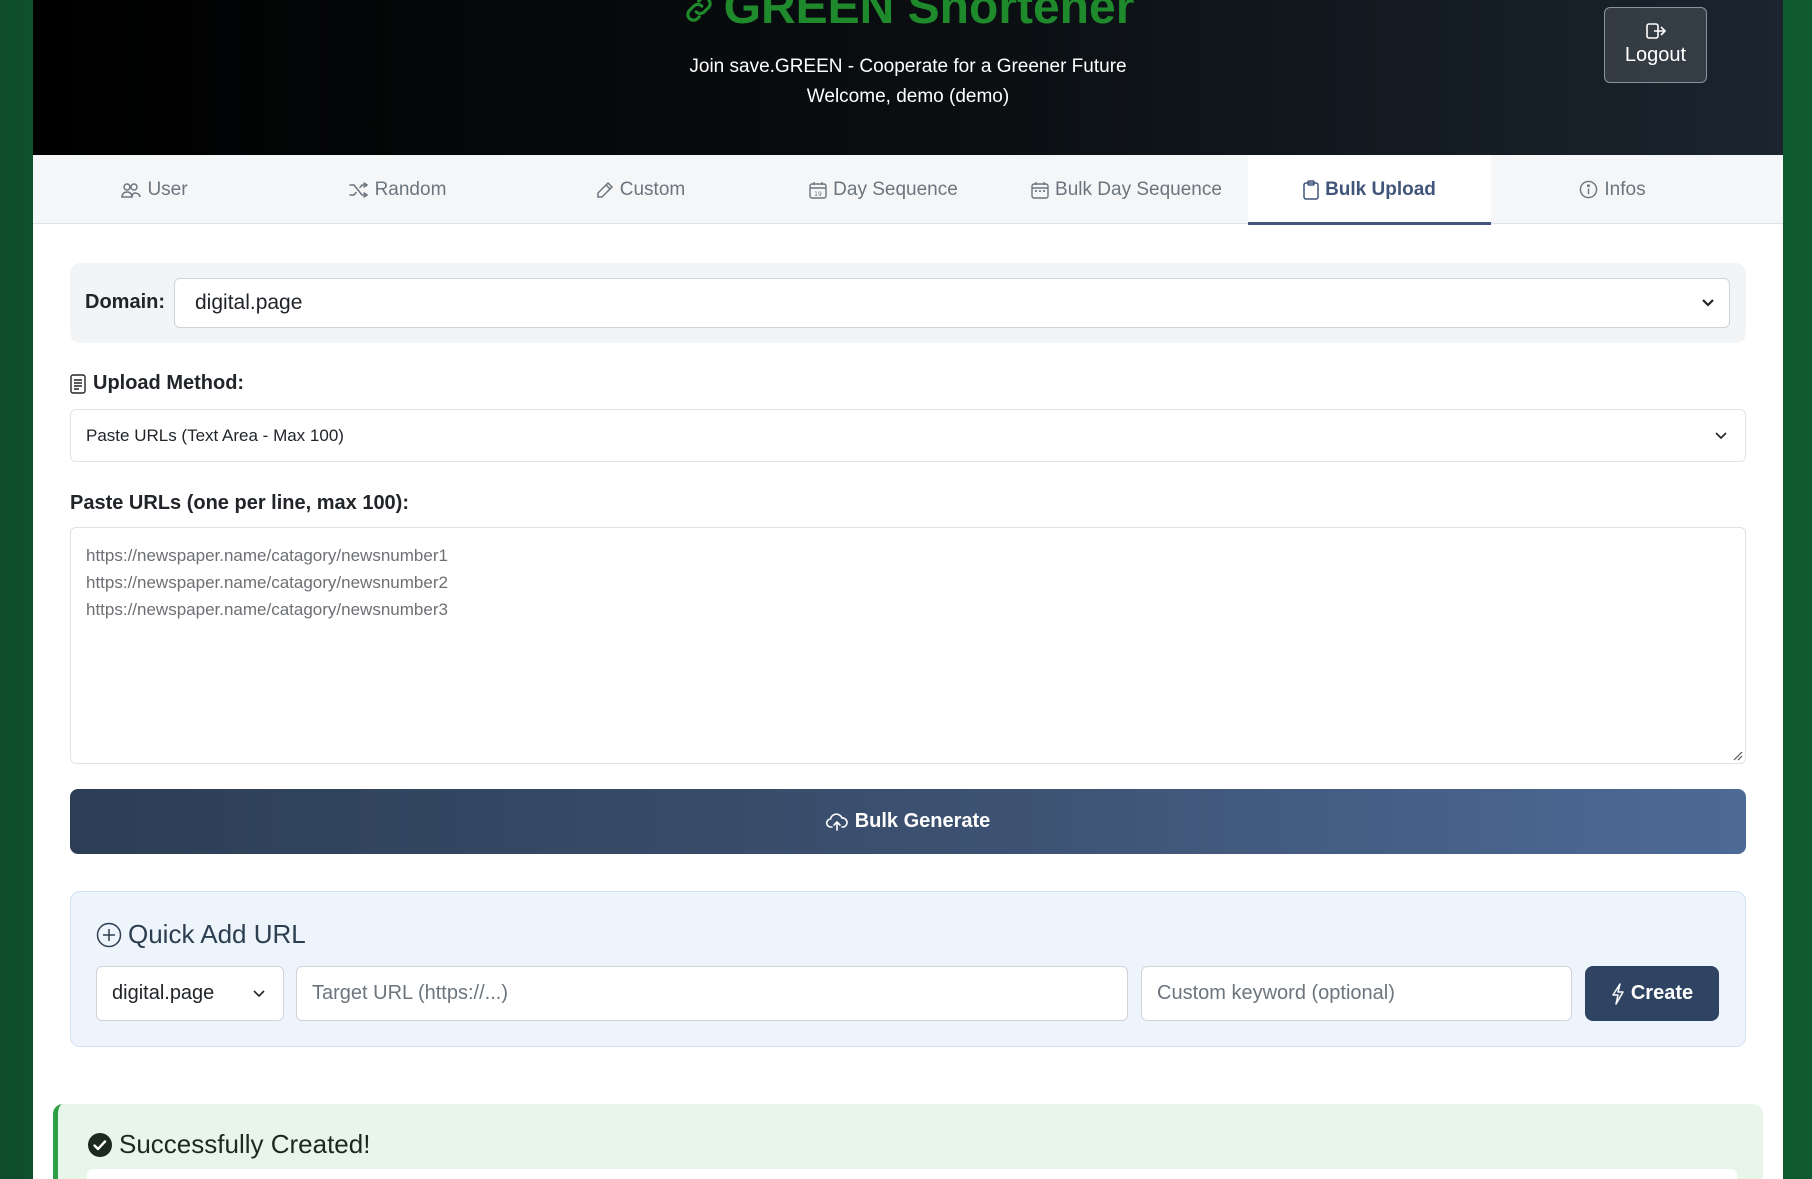  Describe the element at coordinates (952, 303) in the screenshot. I see `domain-select: digital.page` at that location.